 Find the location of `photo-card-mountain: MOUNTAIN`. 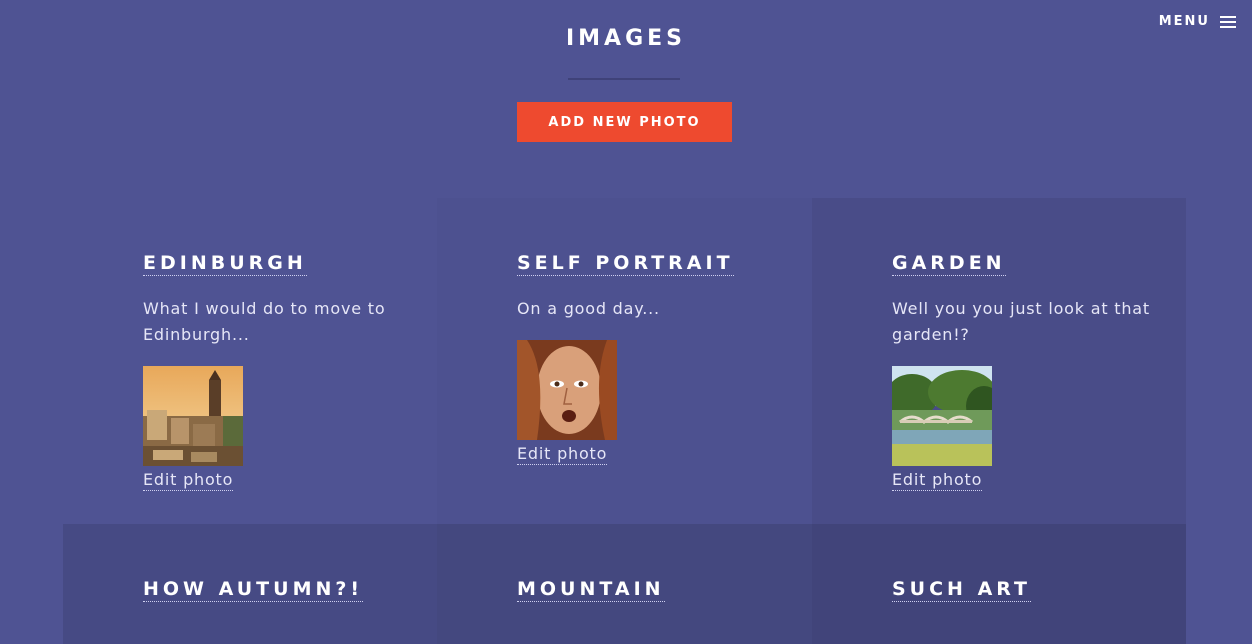

photo-card-mountain: MOUNTAIN is located at coordinates (624, 584).